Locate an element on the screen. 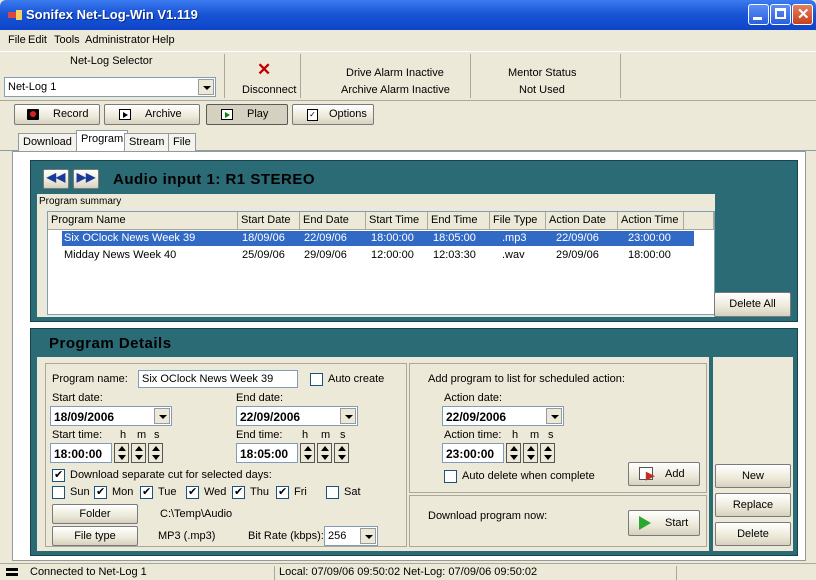 The width and height of the screenshot is (816, 580). table-cell: 25/09/06 is located at coordinates (263, 255).